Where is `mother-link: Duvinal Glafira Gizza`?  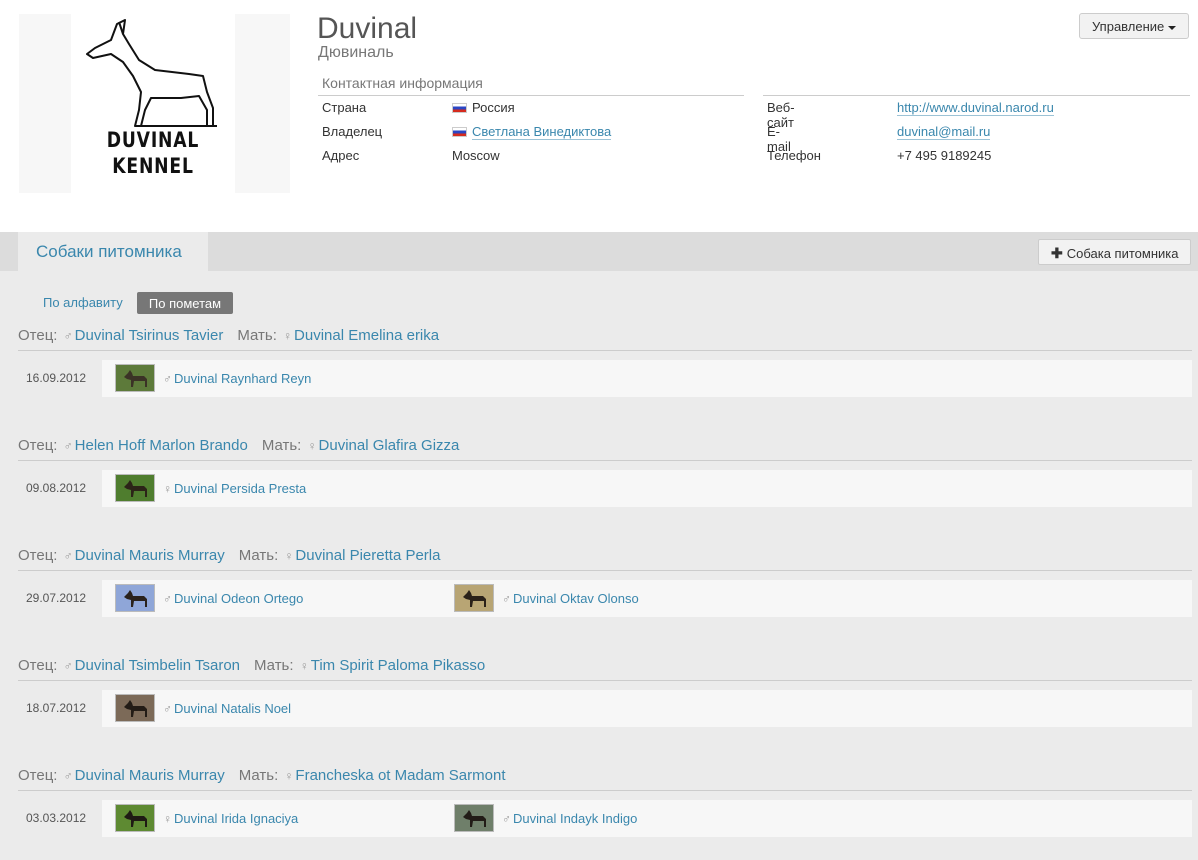
mother-link: Duvinal Glafira Gizza is located at coordinates (389, 445).